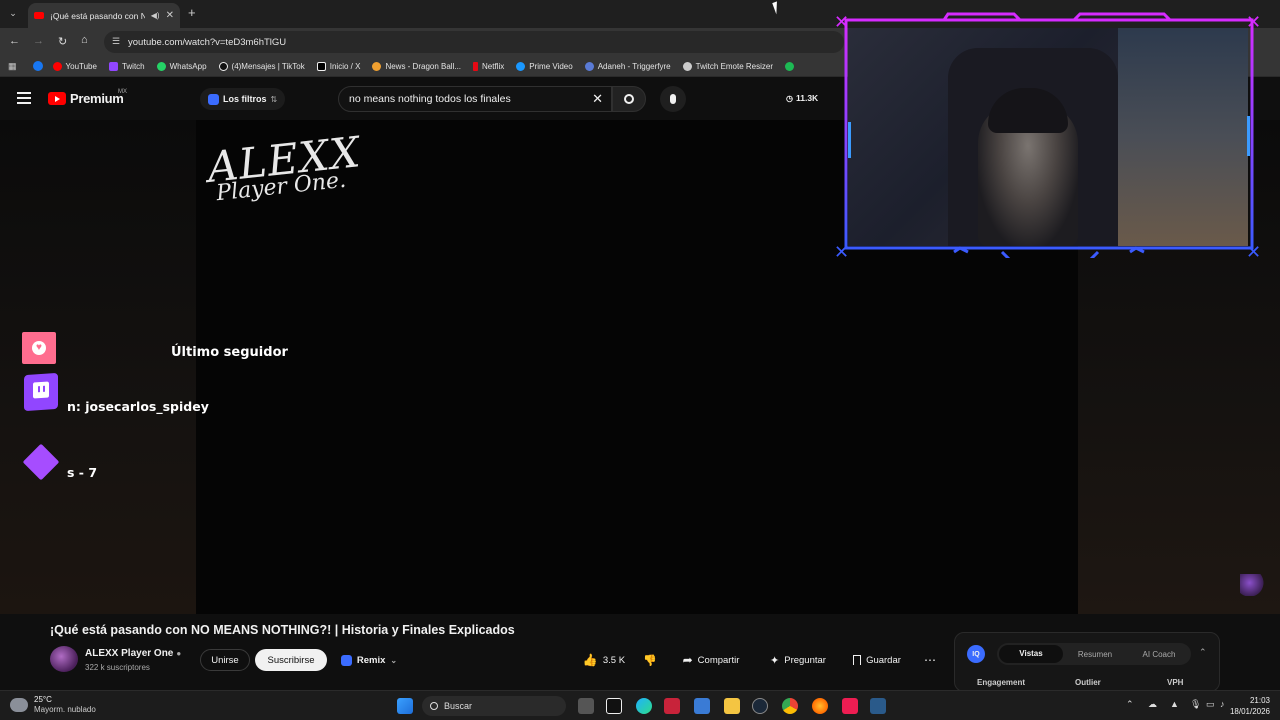 The image size is (1280, 720). Describe the element at coordinates (687, 66) in the screenshot. I see `emote-resizer-icon` at that location.